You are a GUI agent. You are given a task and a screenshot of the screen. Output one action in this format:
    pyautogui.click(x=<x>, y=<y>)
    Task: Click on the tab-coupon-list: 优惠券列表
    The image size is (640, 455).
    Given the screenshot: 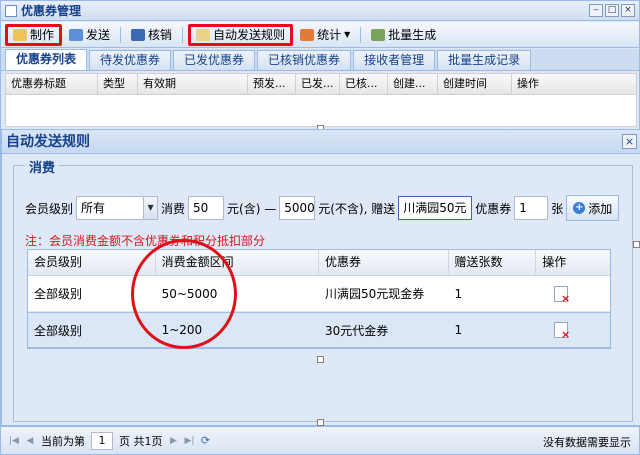 What is the action you would take?
    pyautogui.click(x=46, y=59)
    